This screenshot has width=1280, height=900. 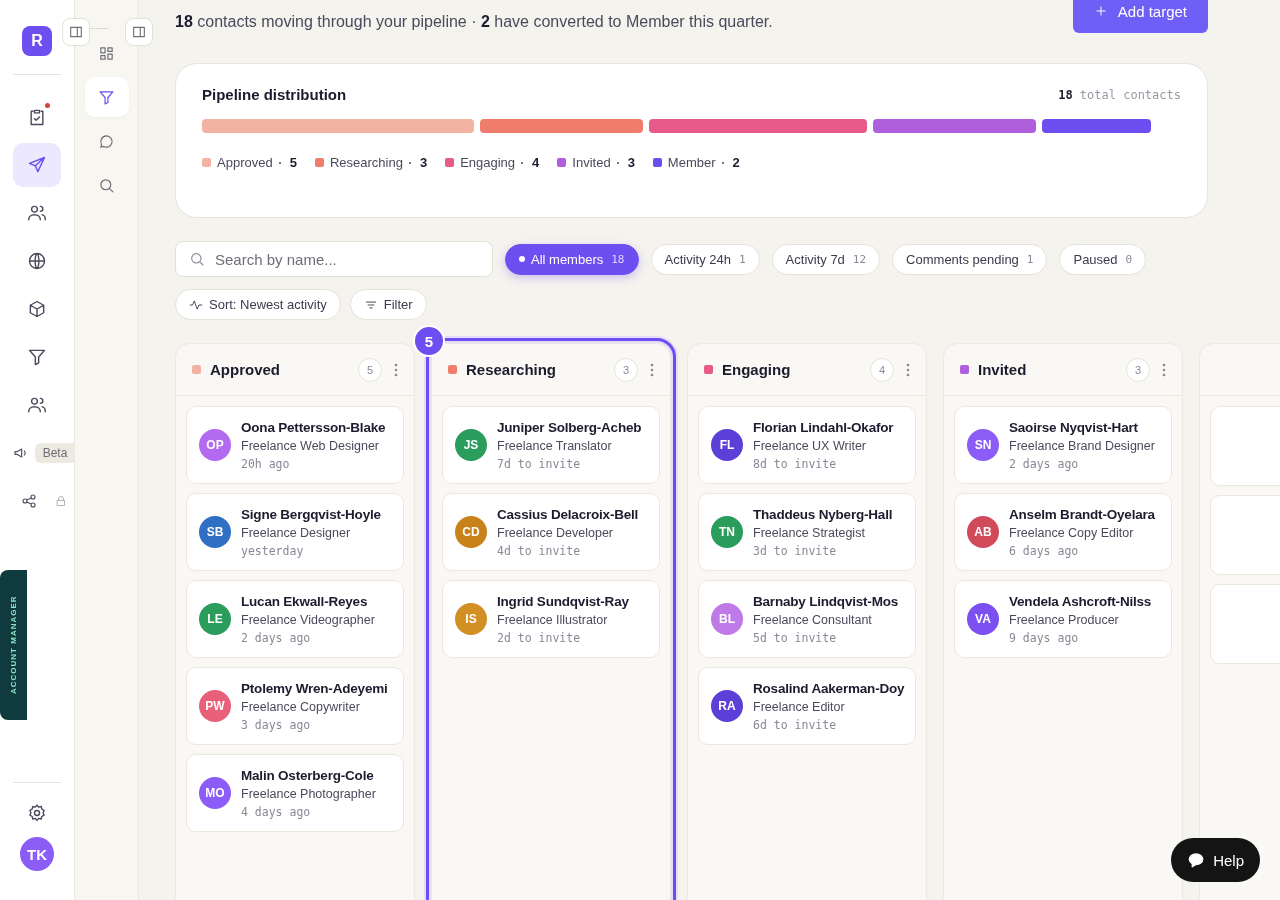 I want to click on contact-card: AB Anselm Brandt-Oyelara Freelance Copy Editor 6 days ago, so click(x=1063, y=532).